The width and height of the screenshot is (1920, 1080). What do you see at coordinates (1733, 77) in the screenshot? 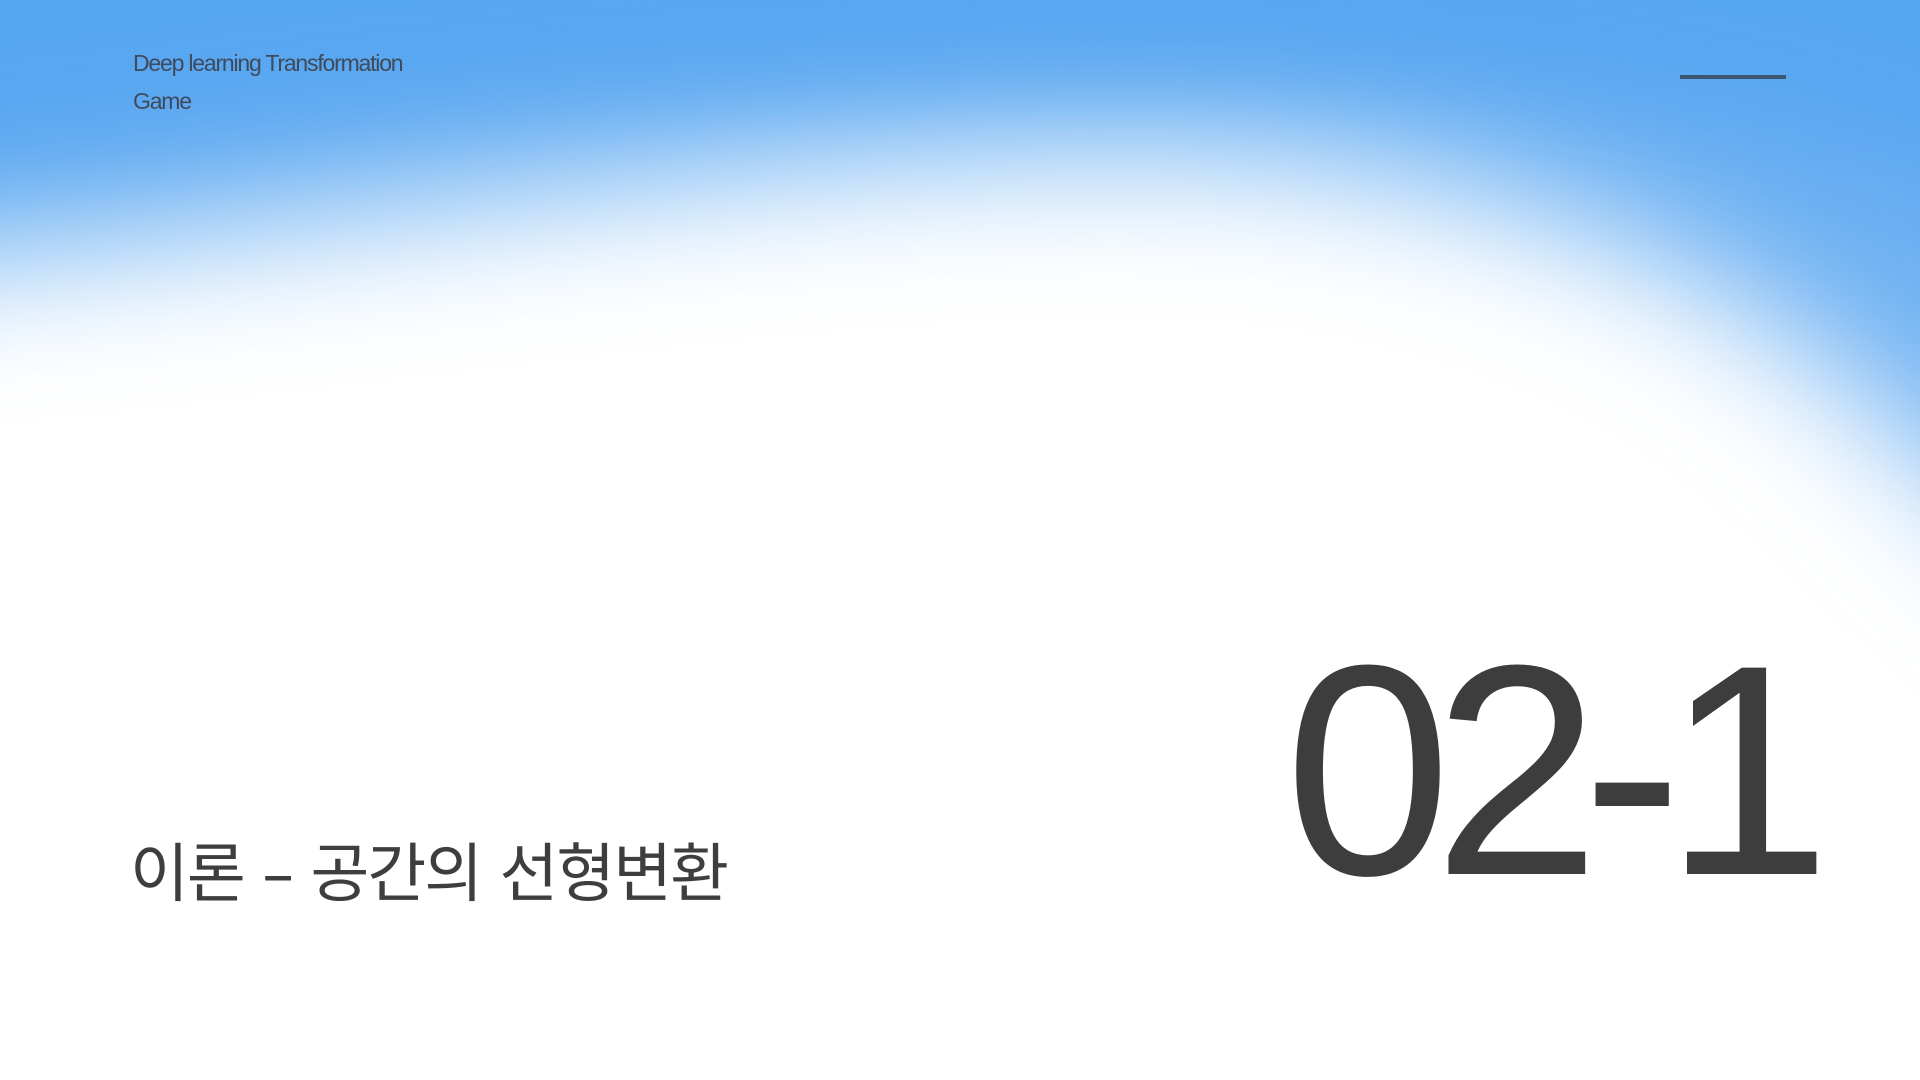
I see `accent-line` at bounding box center [1733, 77].